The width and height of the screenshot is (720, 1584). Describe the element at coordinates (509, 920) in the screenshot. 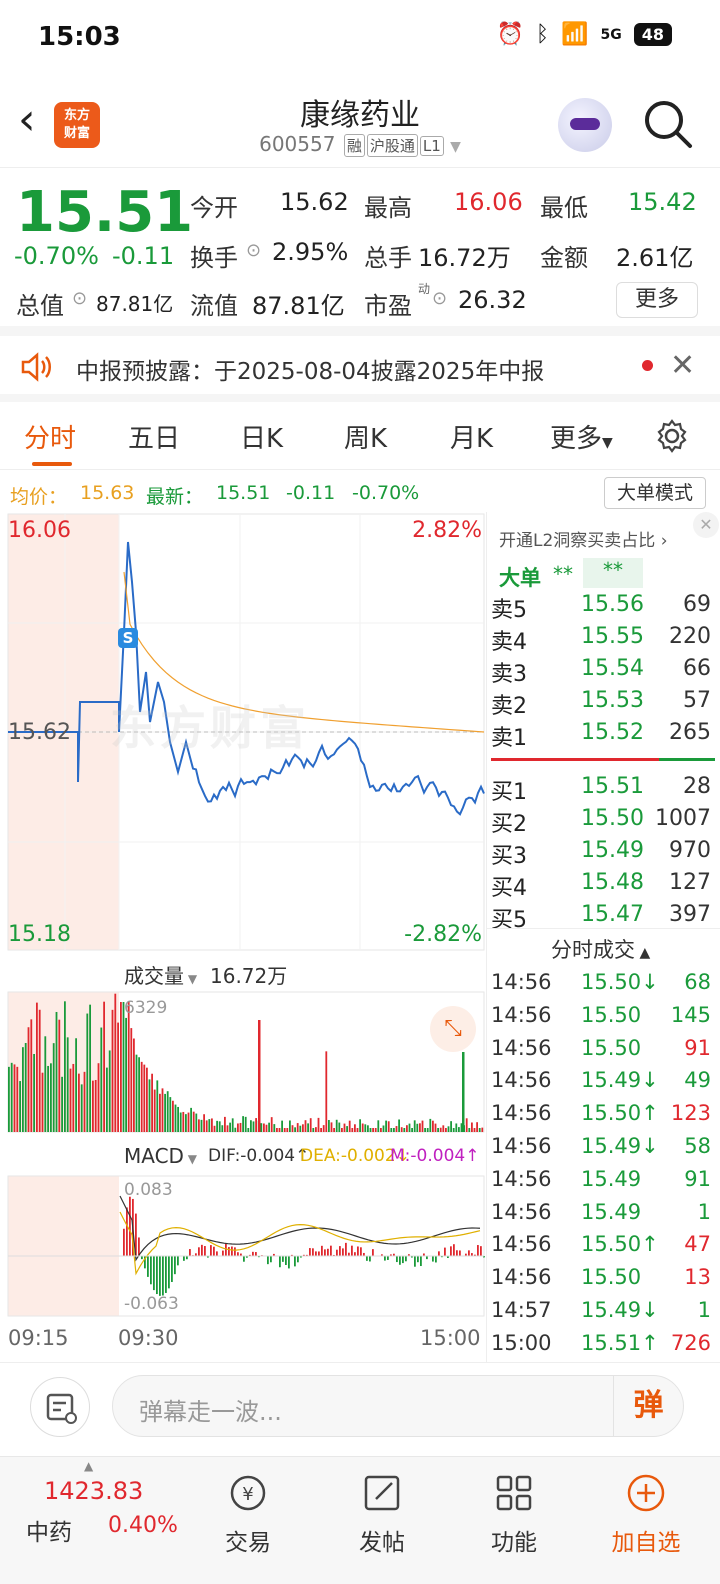

I see `level-label: 买5` at that location.